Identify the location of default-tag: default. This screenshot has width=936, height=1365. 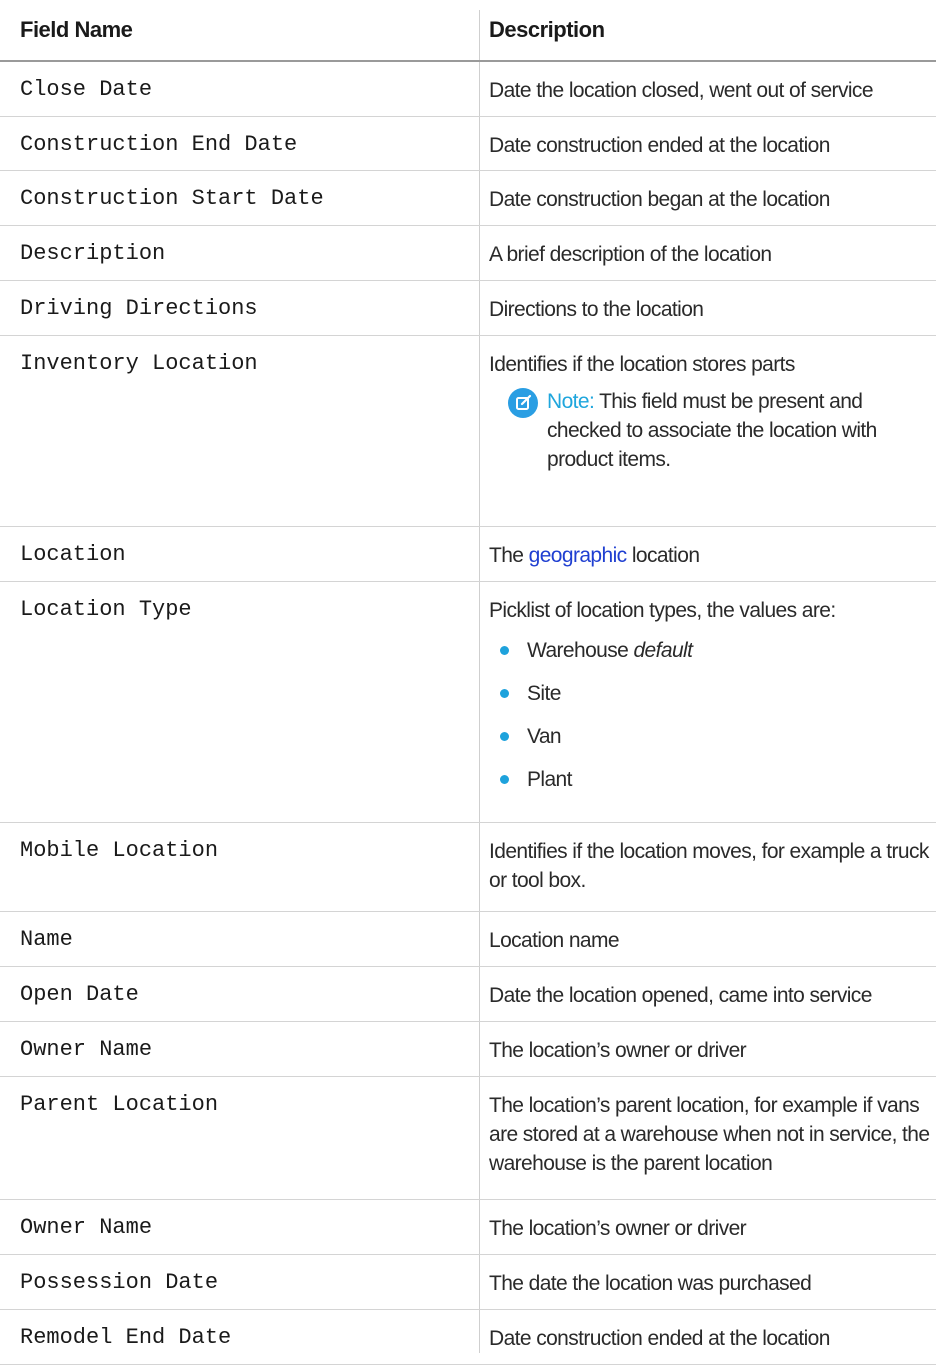
(663, 650).